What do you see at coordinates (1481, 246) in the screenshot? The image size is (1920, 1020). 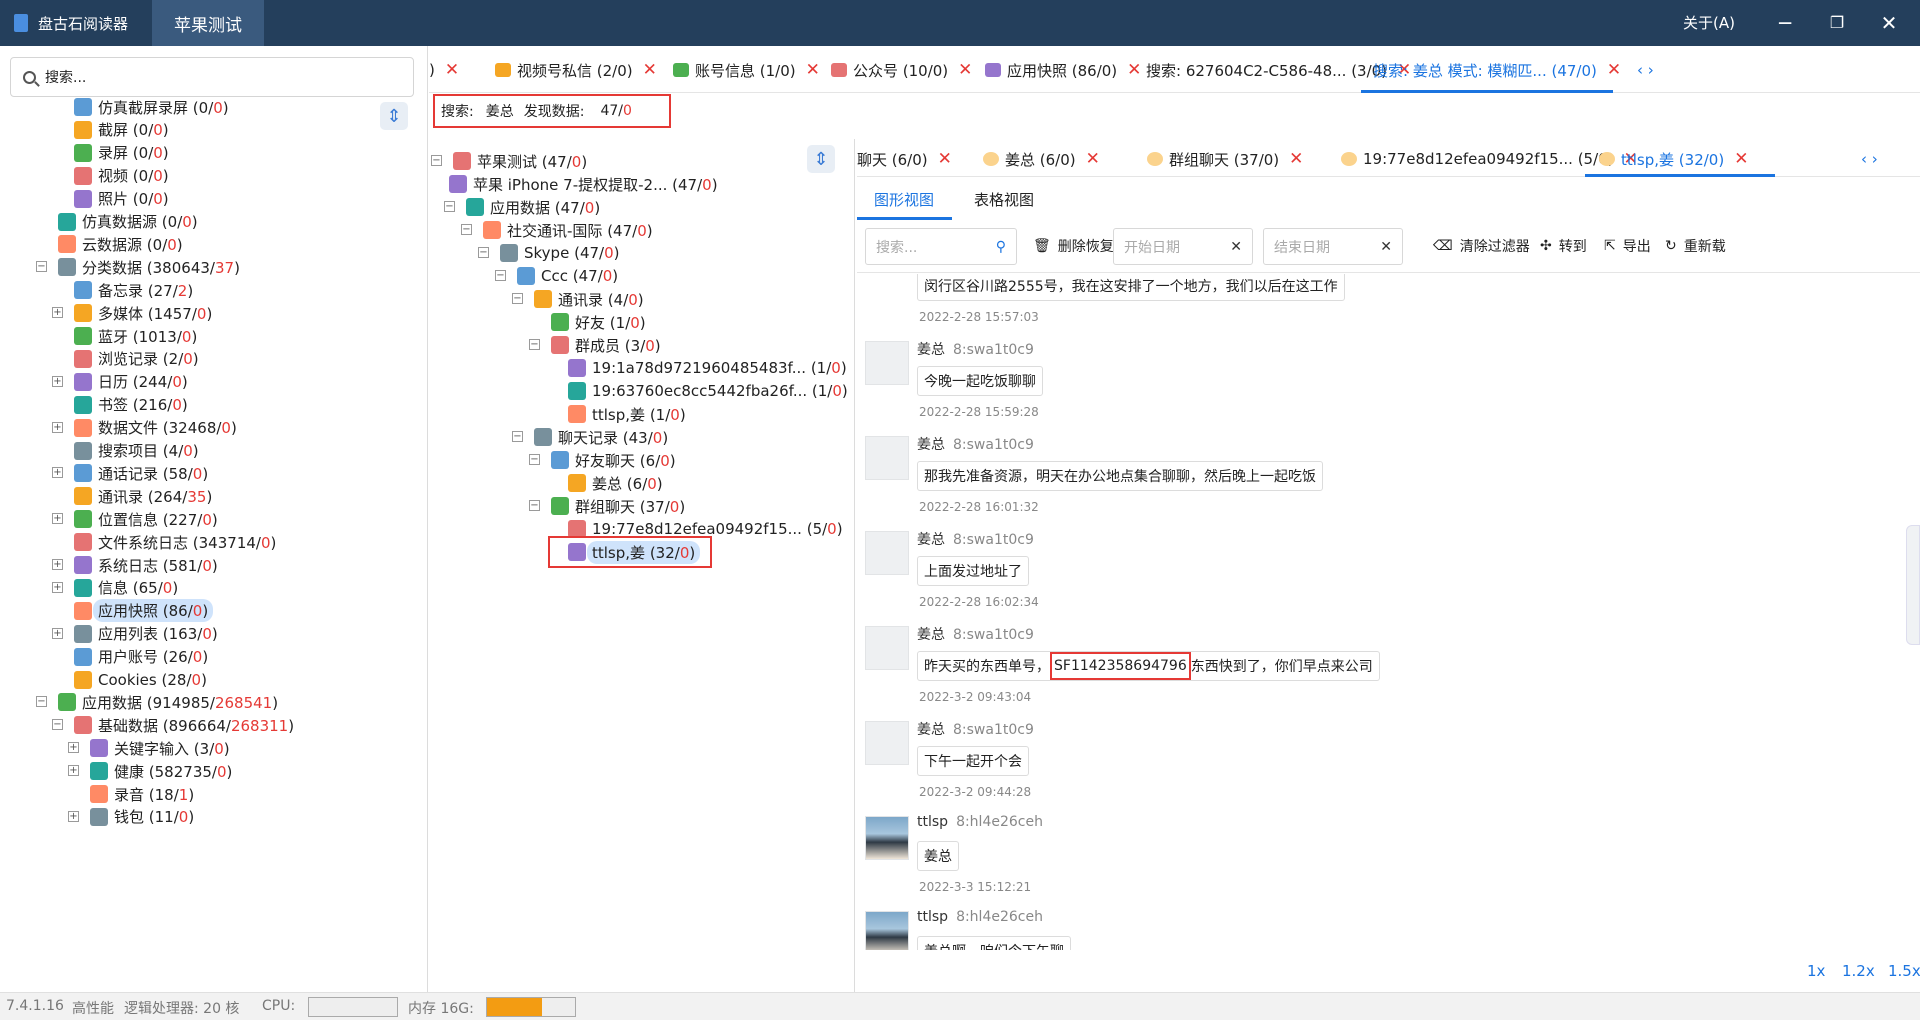 I see `clear-filter-button: ⌫ 清除过滤器` at bounding box center [1481, 246].